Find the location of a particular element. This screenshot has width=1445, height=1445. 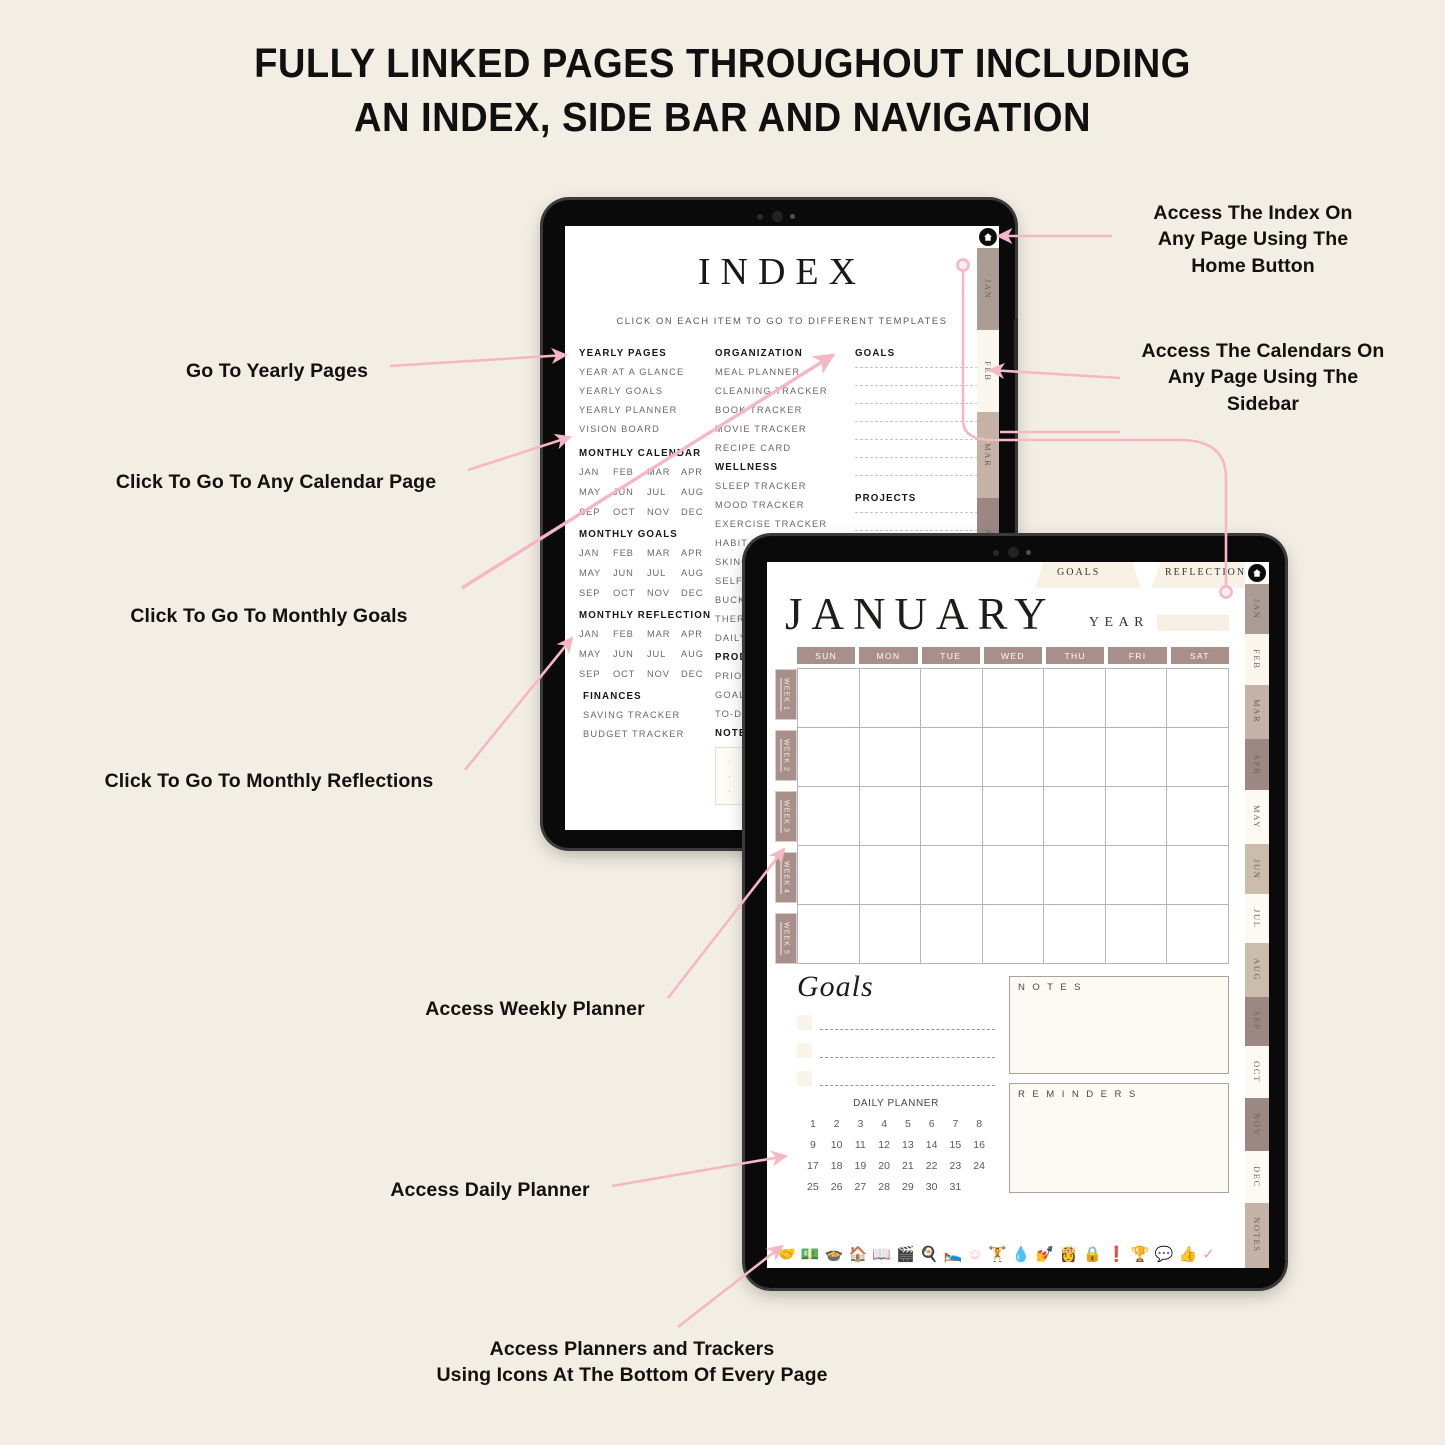

tab-goals: GOALS is located at coordinates (1078, 572).